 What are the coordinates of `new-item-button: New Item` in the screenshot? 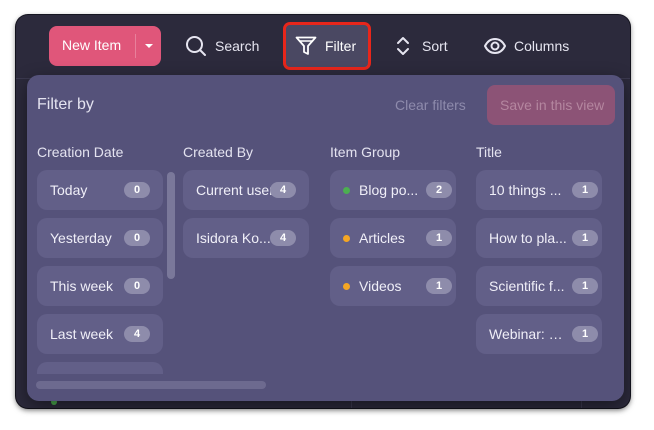 It's located at (105, 46).